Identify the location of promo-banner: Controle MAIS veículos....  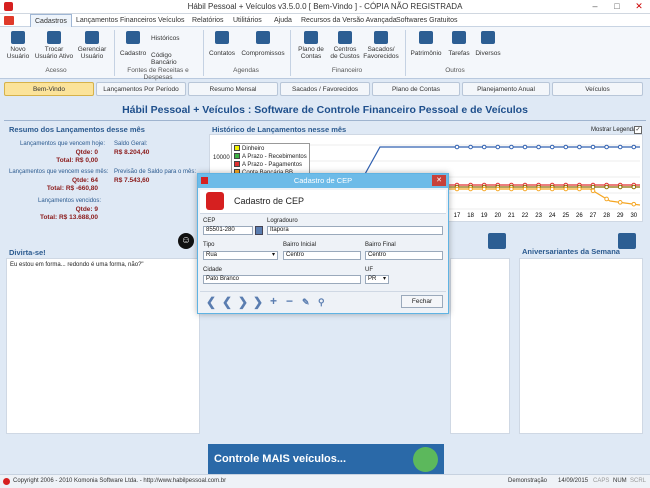
(326, 459).